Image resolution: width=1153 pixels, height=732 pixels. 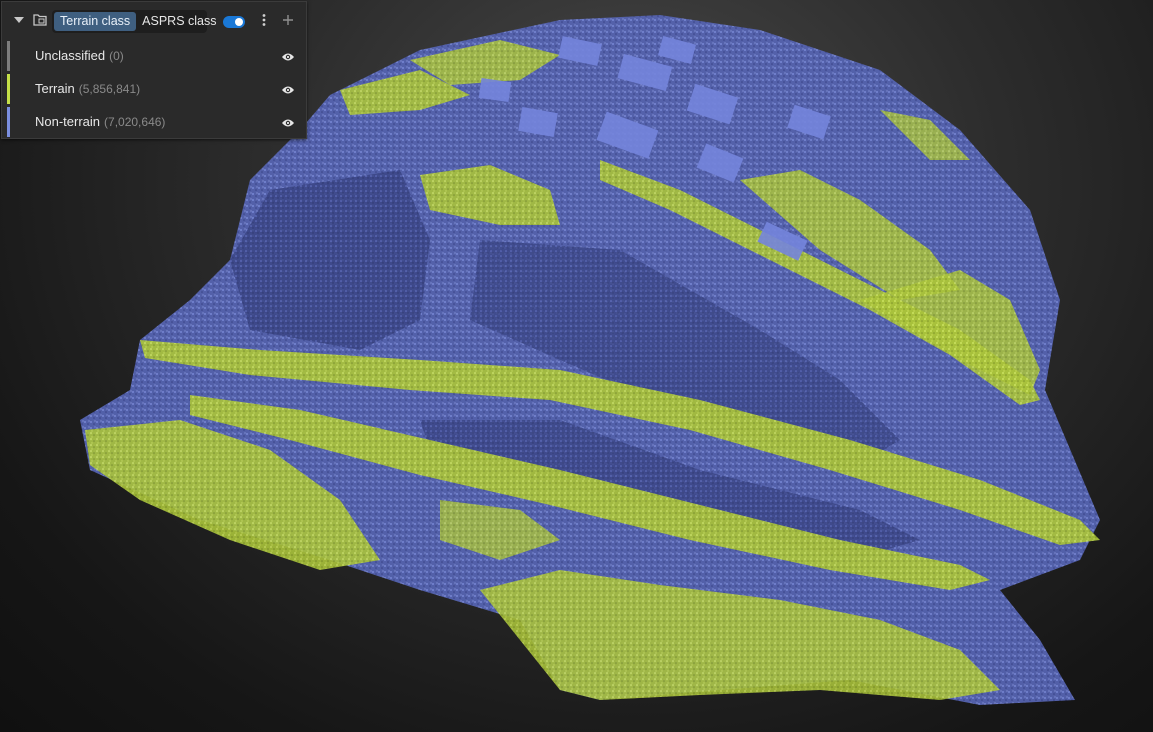 What do you see at coordinates (109, 89) in the screenshot?
I see `class-count: (5,856,841)` at bounding box center [109, 89].